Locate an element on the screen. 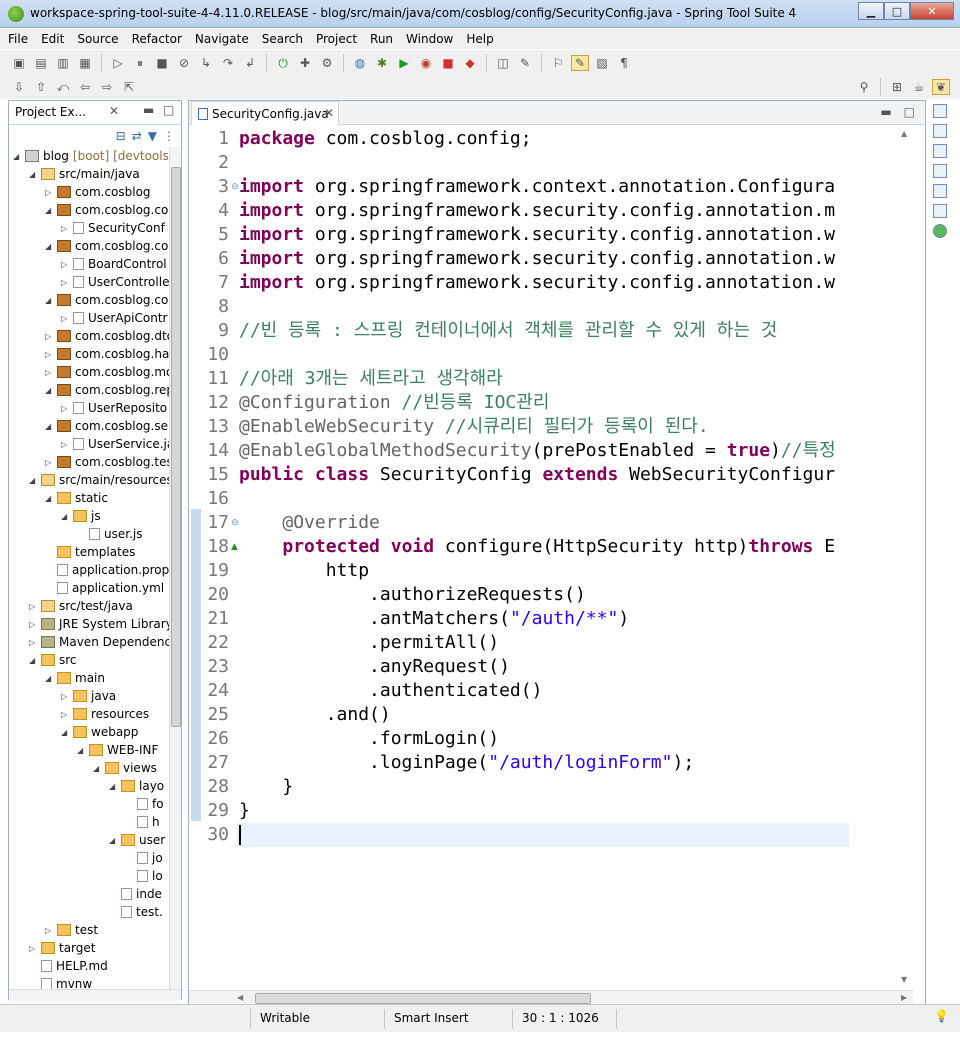 This screenshot has height=1040, width=960. outline-icon is located at coordinates (940, 131).